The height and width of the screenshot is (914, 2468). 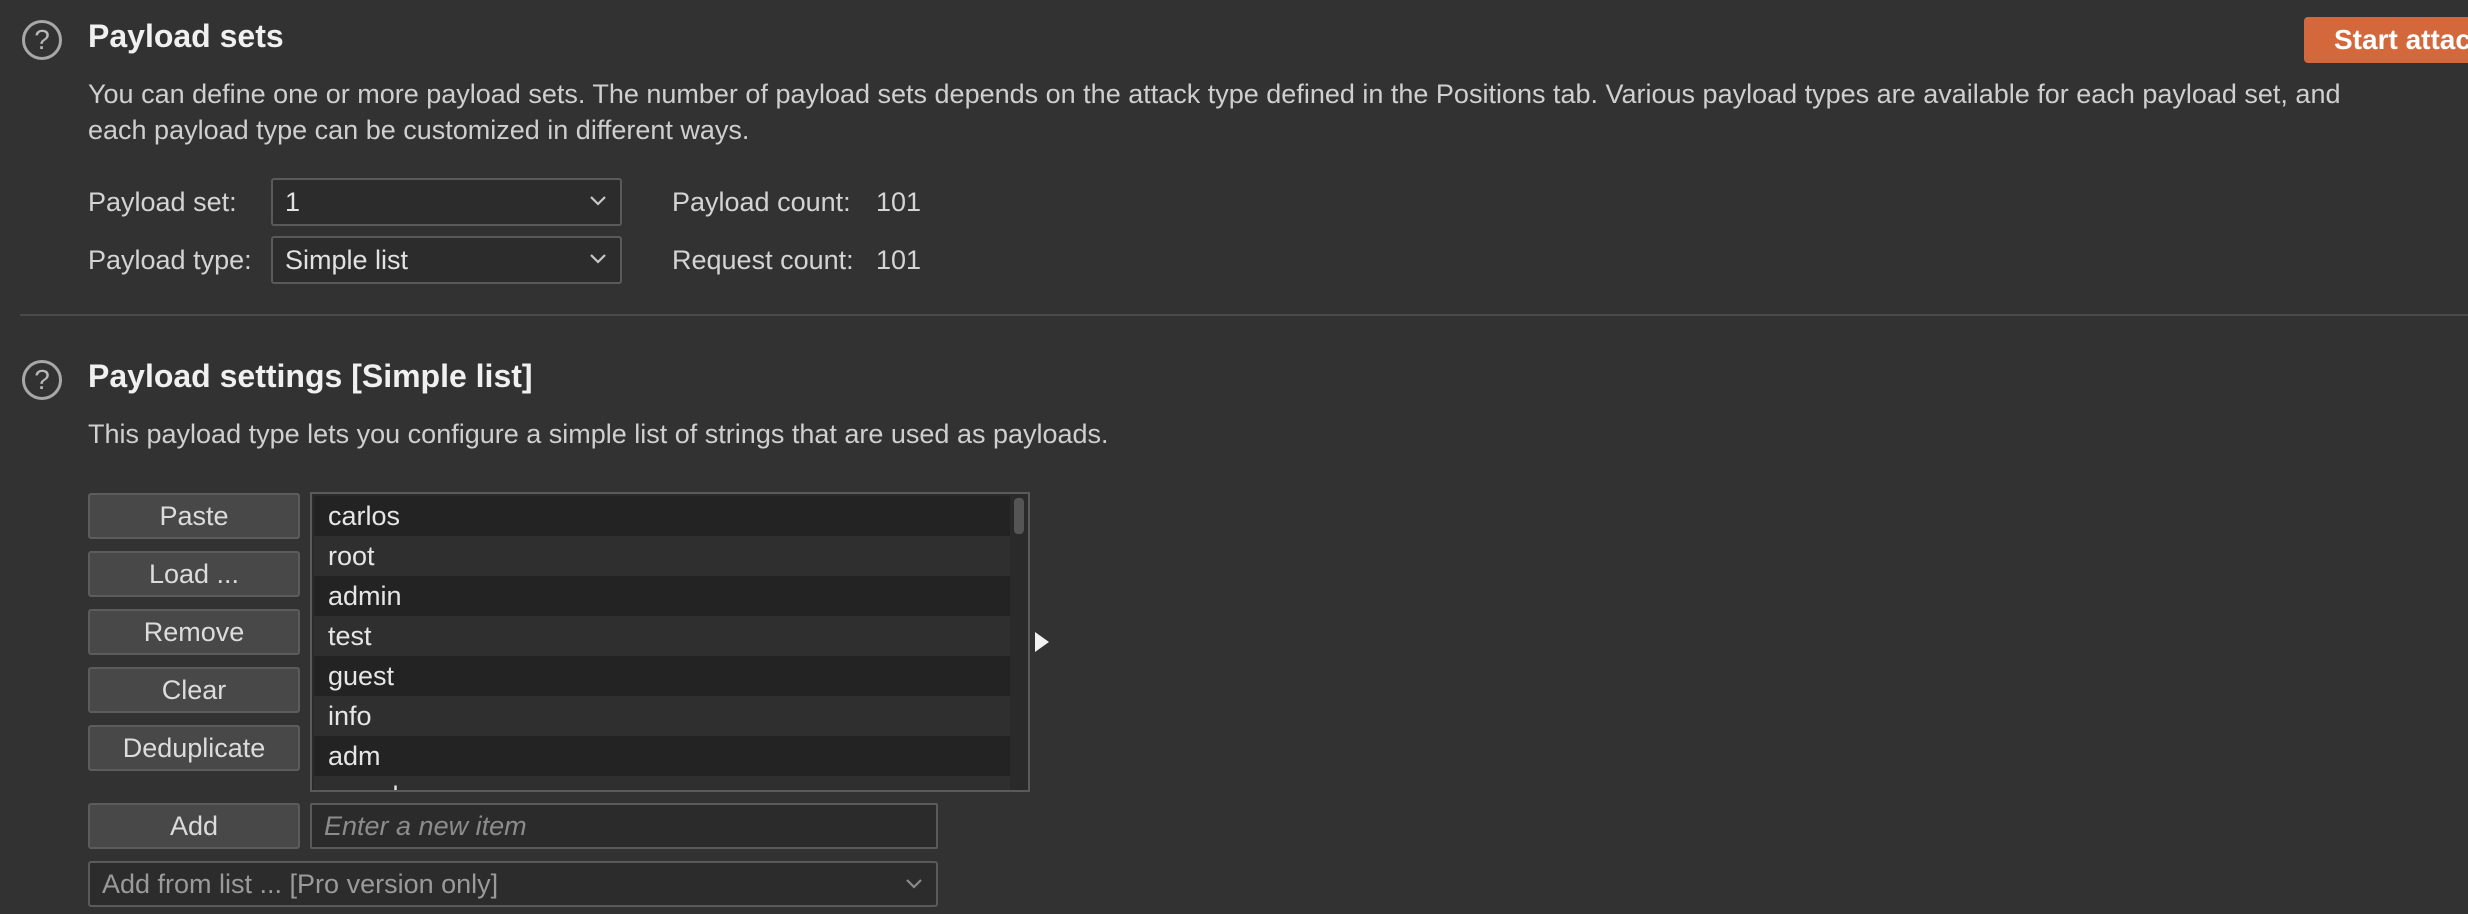 What do you see at coordinates (310, 376) in the screenshot?
I see `payload-settings-title: Payload settings [Simple list]` at bounding box center [310, 376].